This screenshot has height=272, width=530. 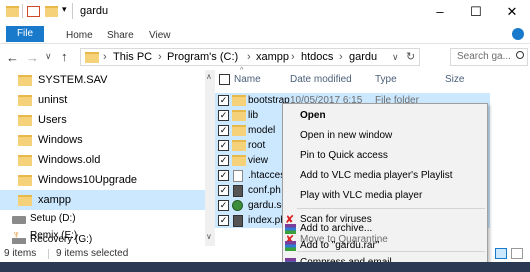 I want to click on sql-file-icon, so click(x=237, y=205).